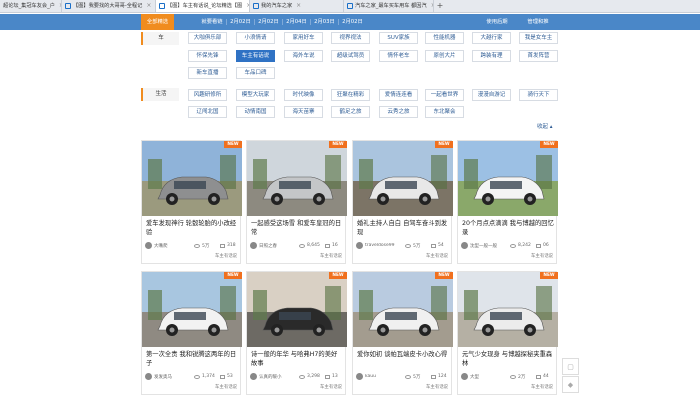  Describe the element at coordinates (538, 56) in the screenshot. I see `tag-item: 首发阵营` at that location.